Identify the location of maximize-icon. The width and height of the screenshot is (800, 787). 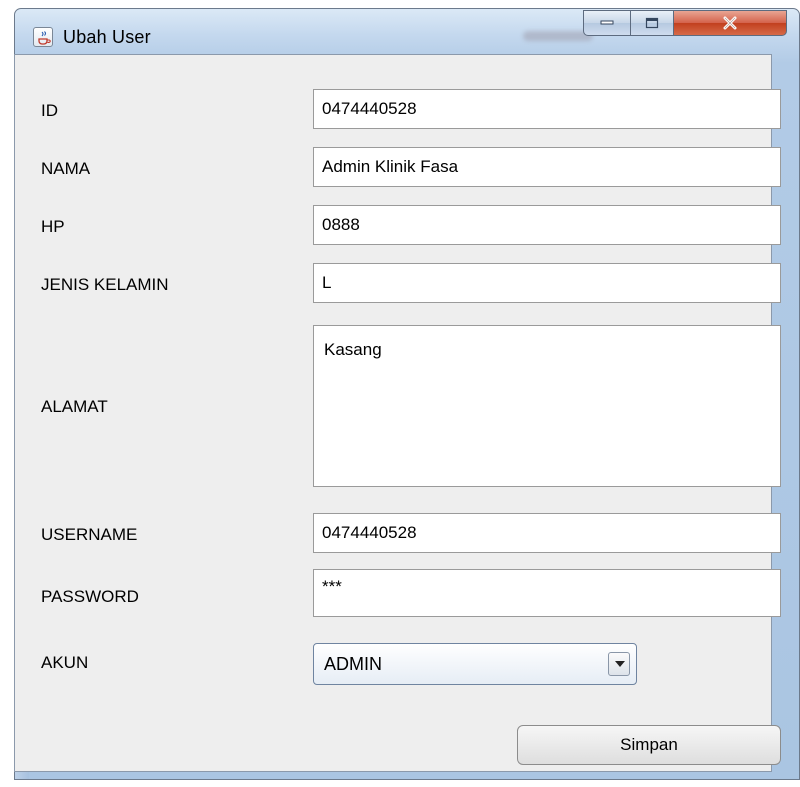
(652, 23).